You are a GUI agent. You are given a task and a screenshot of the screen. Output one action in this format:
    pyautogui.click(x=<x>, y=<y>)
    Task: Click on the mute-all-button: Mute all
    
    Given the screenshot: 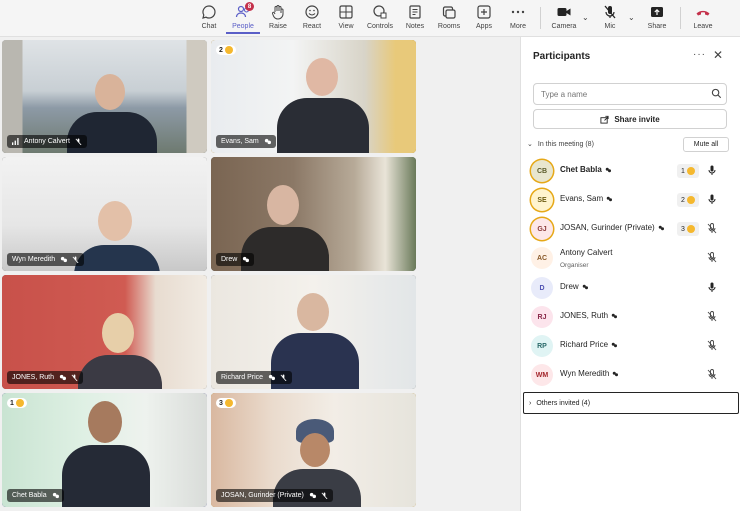 What is the action you would take?
    pyautogui.click(x=706, y=144)
    